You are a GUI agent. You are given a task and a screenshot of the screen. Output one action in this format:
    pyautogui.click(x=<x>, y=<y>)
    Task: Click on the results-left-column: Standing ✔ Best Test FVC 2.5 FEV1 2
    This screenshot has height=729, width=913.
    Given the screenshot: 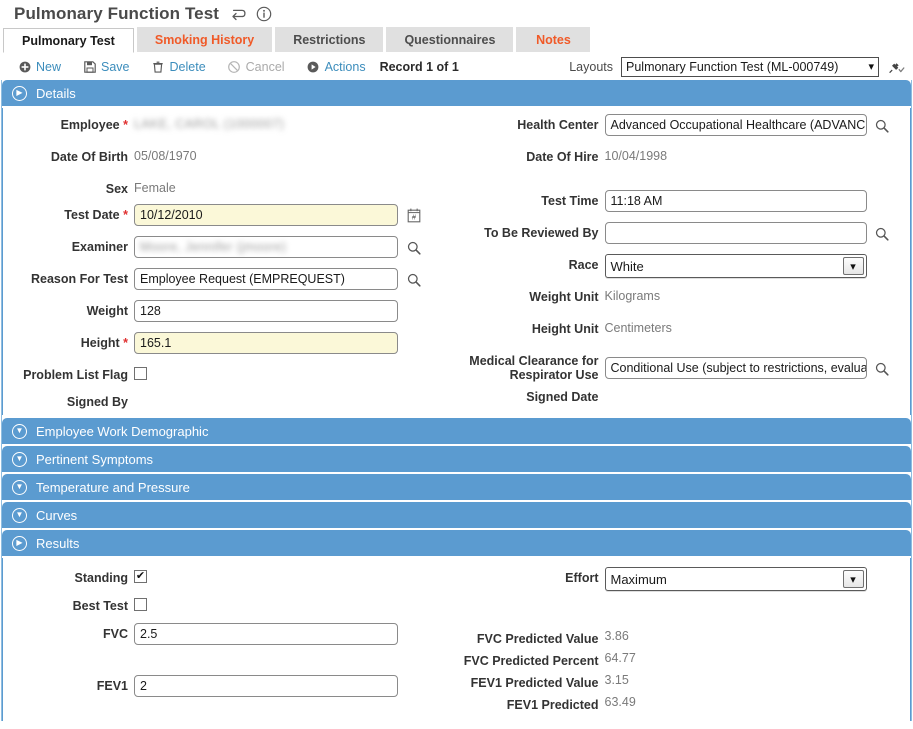 What is the action you would take?
    pyautogui.click(x=230, y=639)
    